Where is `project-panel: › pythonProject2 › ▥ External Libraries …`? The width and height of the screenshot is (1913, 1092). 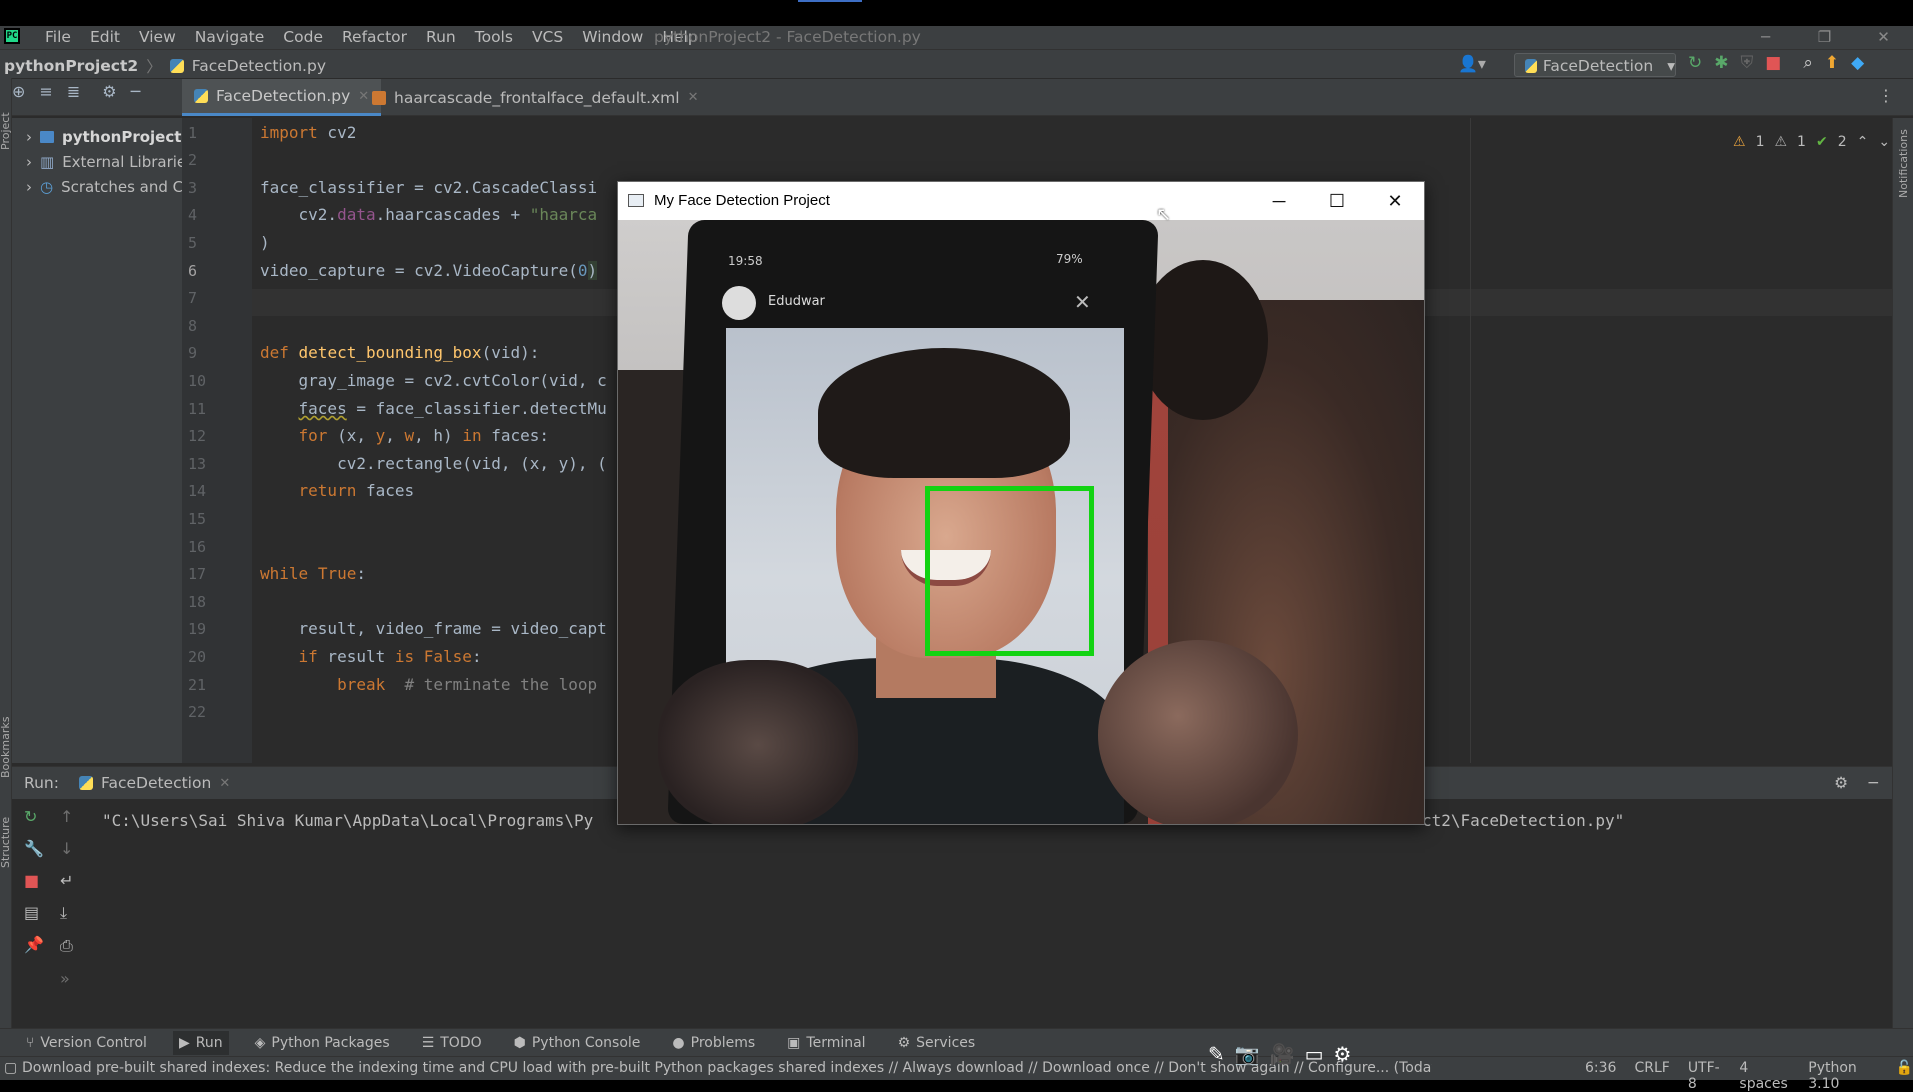
project-panel: › pythonProject2 › ▥ External Libraries … is located at coordinates (103, 440).